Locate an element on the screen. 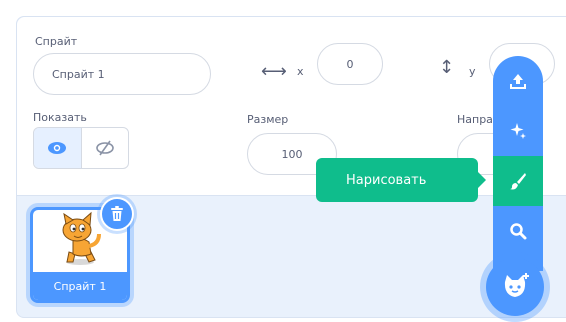 The width and height of the screenshot is (566, 322). paint-tooltip: Нарисовать is located at coordinates (401, 180).